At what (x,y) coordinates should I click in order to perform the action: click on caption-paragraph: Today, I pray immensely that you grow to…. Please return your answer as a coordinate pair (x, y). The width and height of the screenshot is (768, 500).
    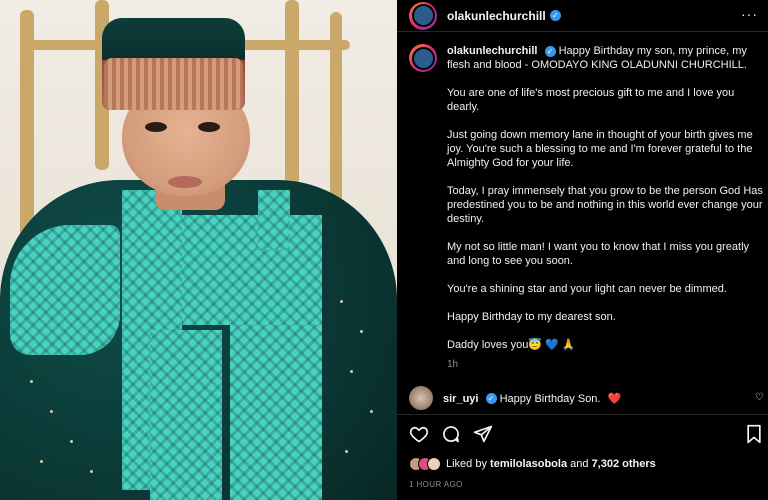
    Looking at the image, I should click on (605, 205).